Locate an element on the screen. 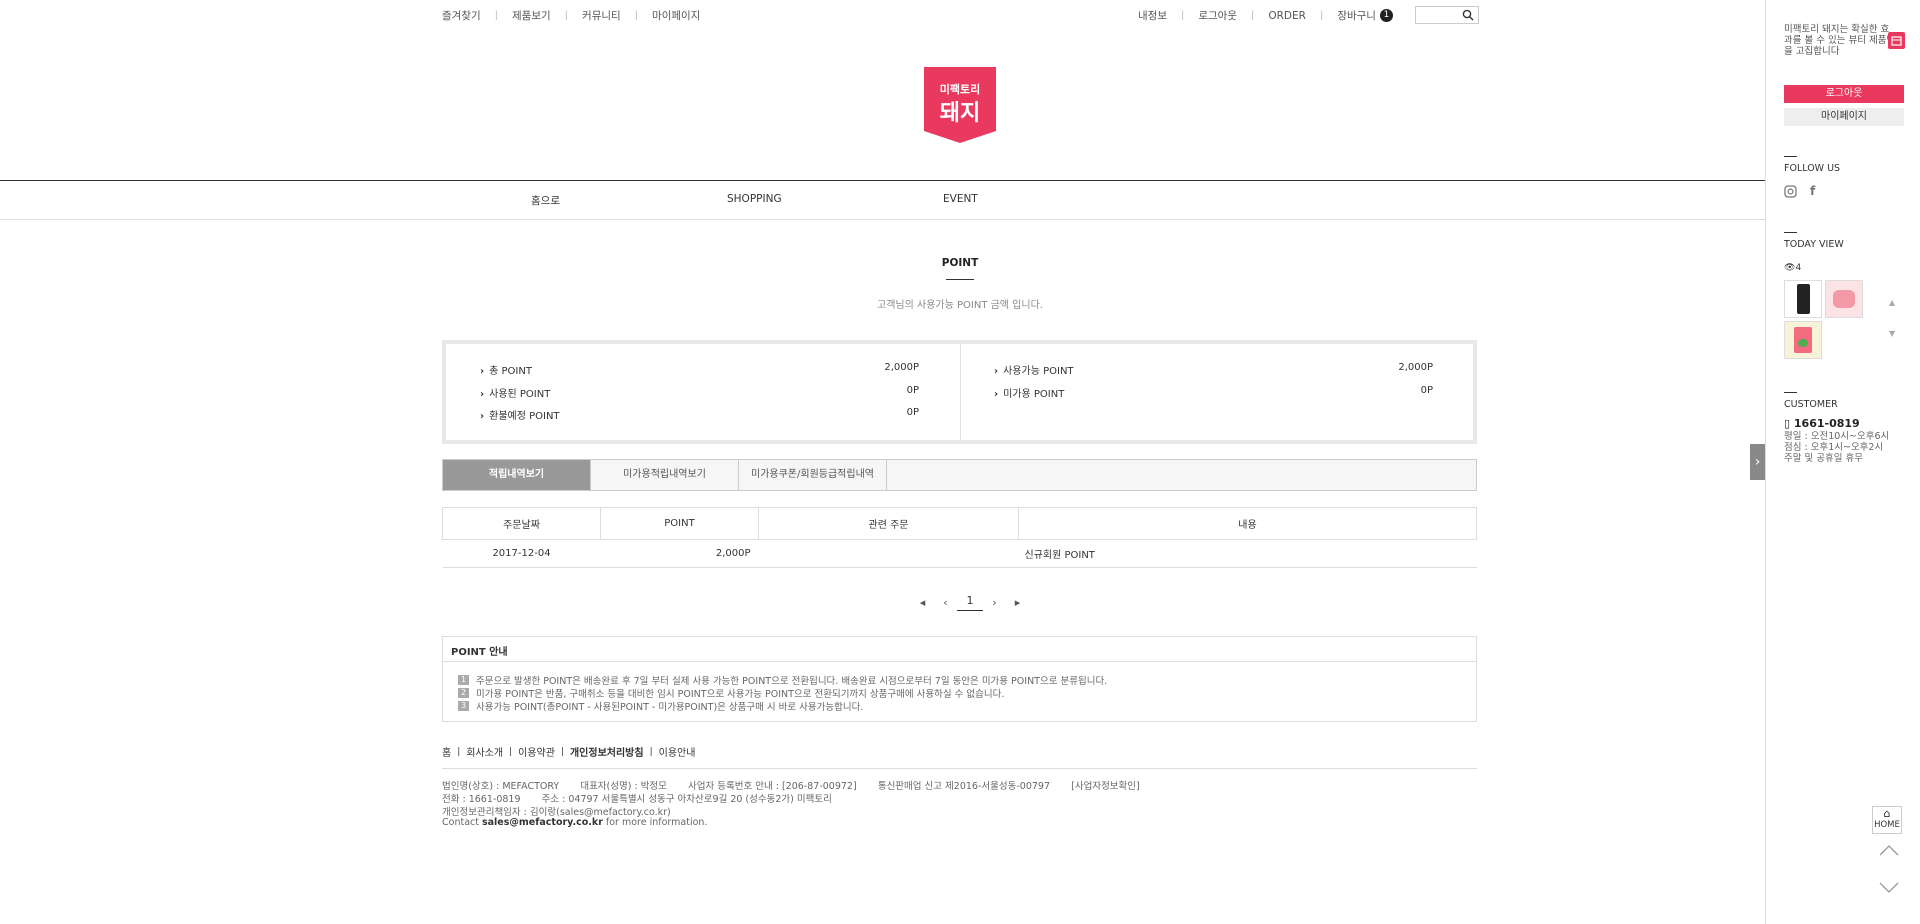  nav-event: EVENT is located at coordinates (960, 199).